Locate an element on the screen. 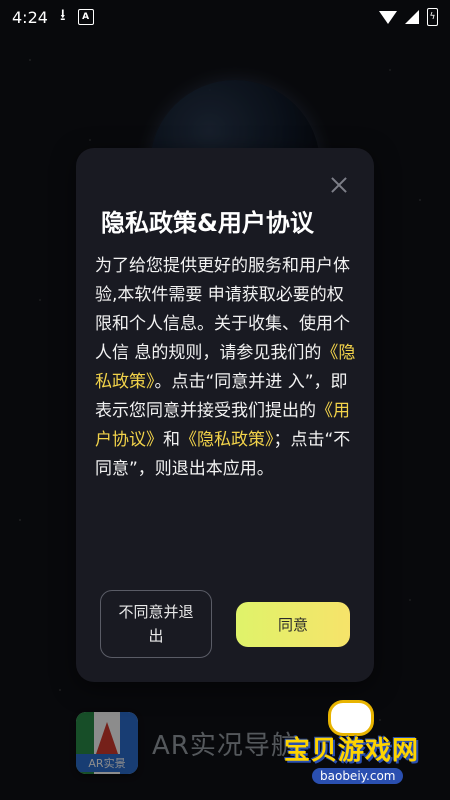  agree-button: 同意 is located at coordinates (293, 624).